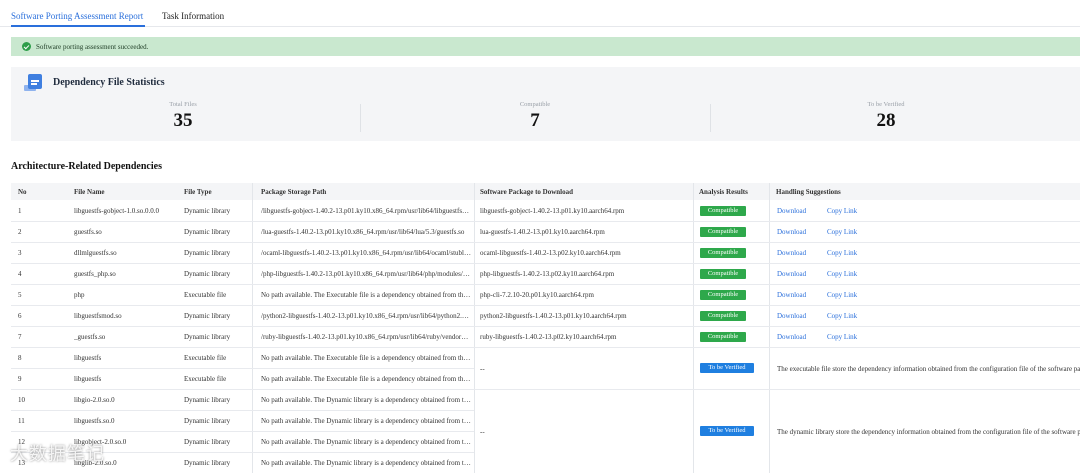  What do you see at coordinates (109, 82) in the screenshot?
I see `stats-title: Dependency File Statistics` at bounding box center [109, 82].